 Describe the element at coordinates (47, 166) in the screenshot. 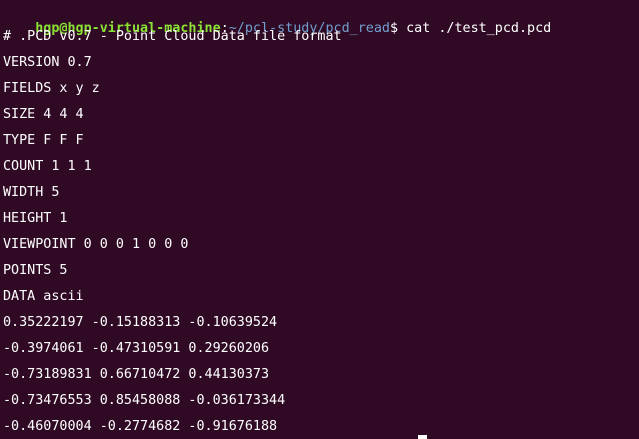

I see `output-line-count: COUNT 1 1 1` at that location.